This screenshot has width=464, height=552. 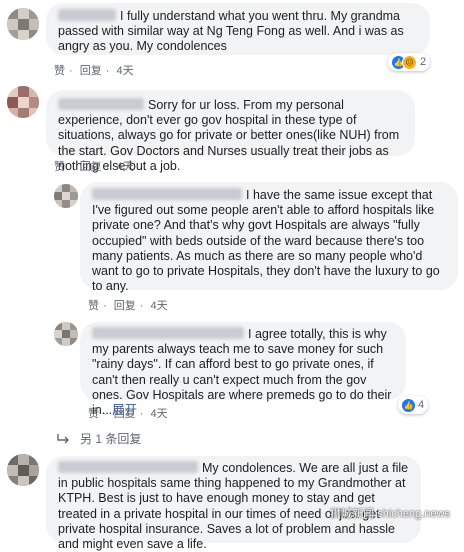 I want to click on view-more-replies: 另 1 条回复, so click(x=98, y=438).